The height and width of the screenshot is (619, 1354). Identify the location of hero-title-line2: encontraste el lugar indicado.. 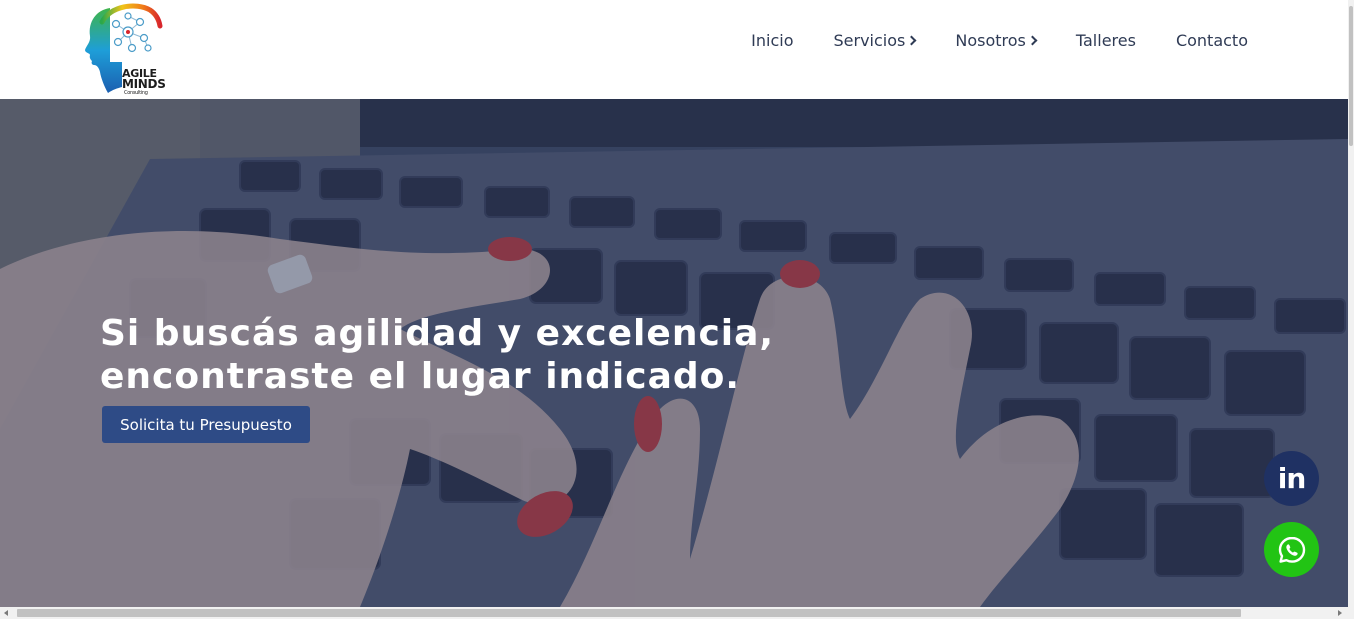
(420, 376).